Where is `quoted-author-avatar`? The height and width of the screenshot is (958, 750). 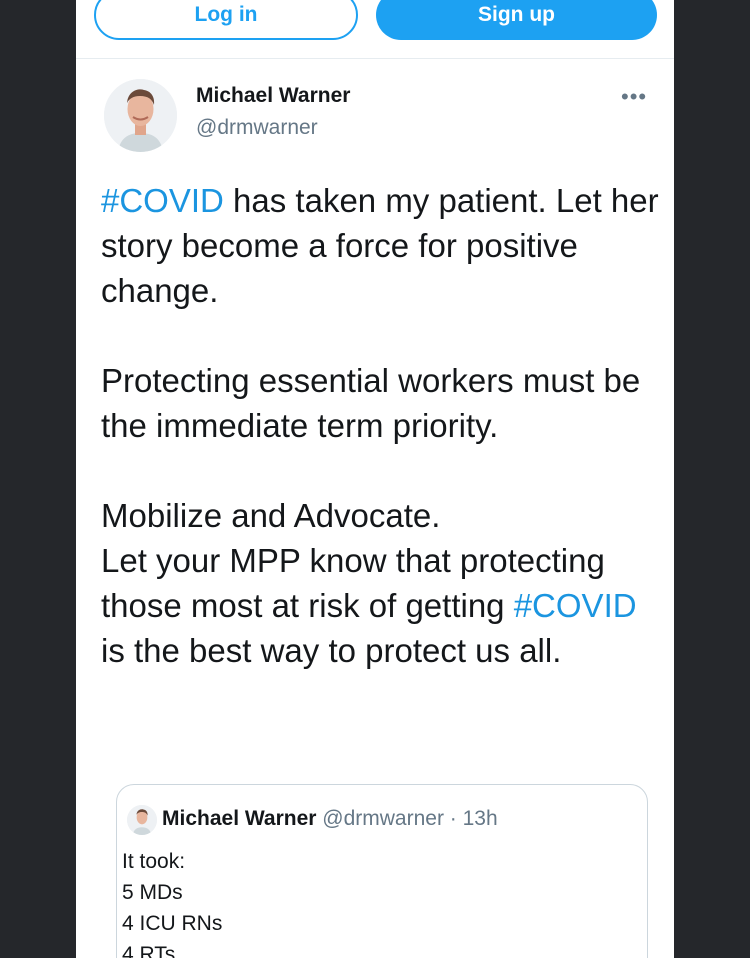
quoted-author-avatar is located at coordinates (142, 820).